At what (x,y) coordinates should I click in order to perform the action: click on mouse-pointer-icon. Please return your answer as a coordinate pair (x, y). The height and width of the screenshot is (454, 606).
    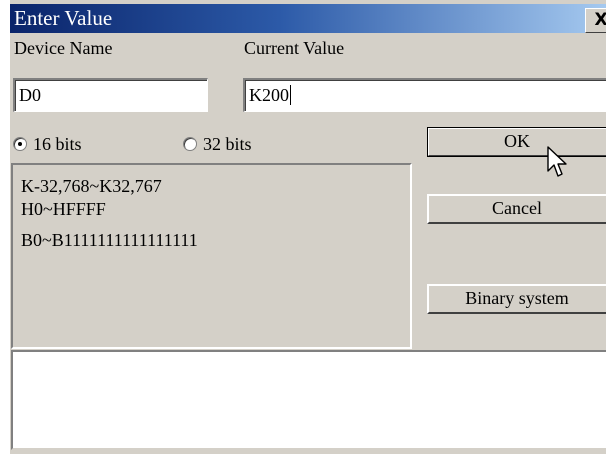
    Looking at the image, I should click on (557, 161).